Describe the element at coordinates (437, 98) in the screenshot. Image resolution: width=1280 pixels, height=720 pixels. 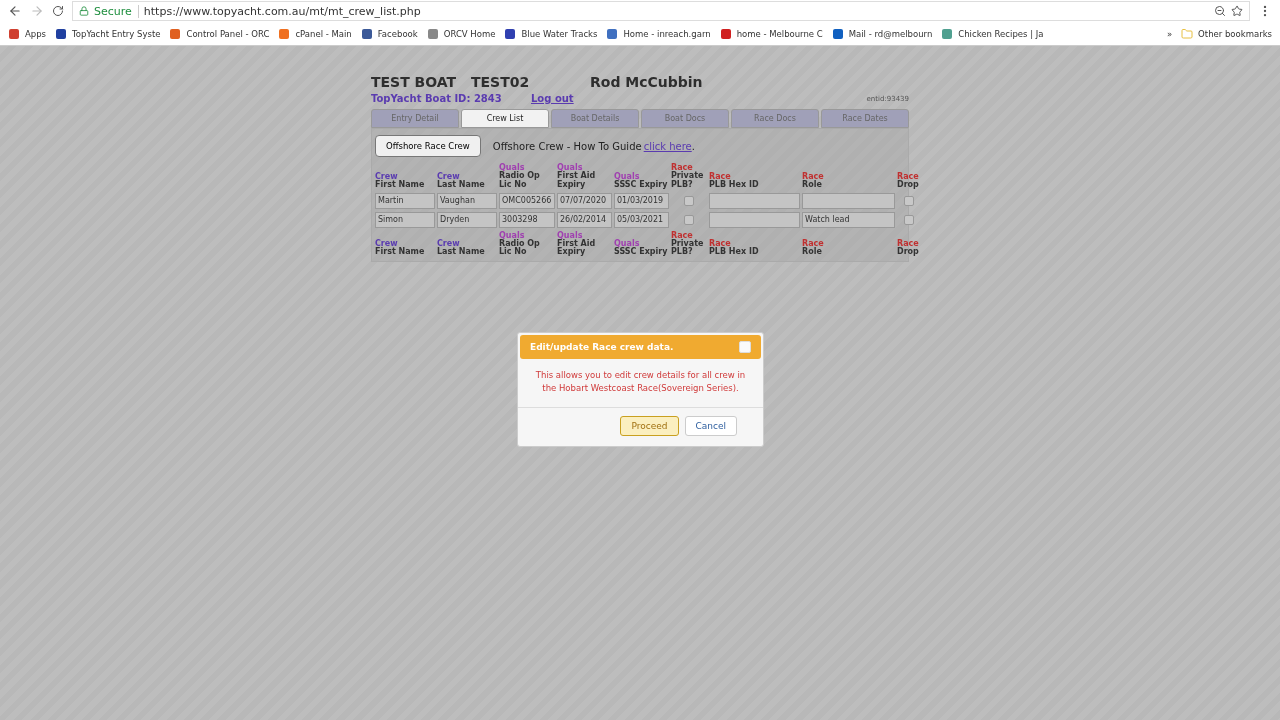
I see `boat-id: TopYacht Boat ID: 2843` at that location.